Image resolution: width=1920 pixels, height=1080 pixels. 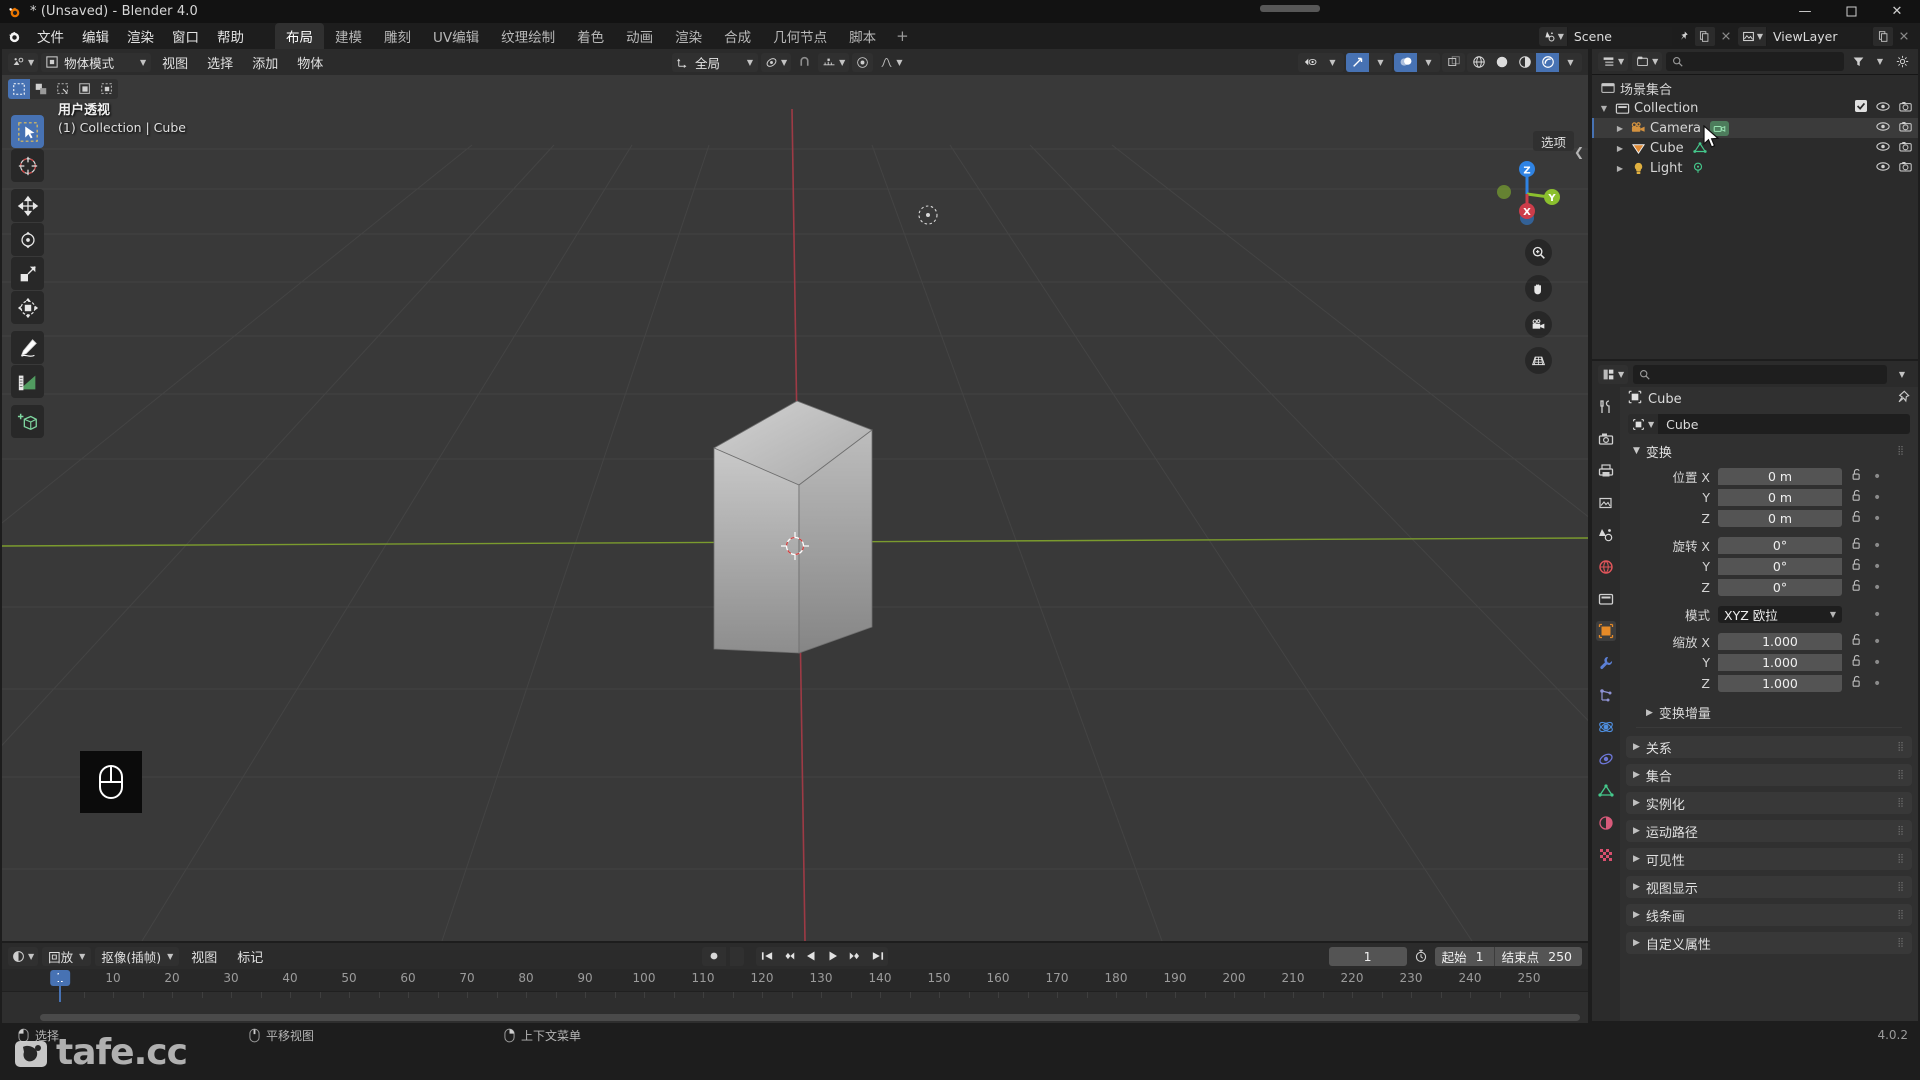 I want to click on jump-to-prev-keyframe-button, so click(x=789, y=956).